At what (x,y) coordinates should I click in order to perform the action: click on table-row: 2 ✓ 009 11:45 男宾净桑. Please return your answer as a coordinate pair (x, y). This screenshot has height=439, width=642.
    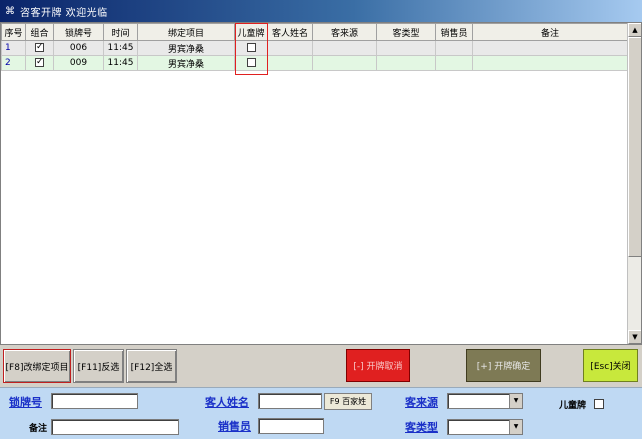
    Looking at the image, I should click on (314, 63).